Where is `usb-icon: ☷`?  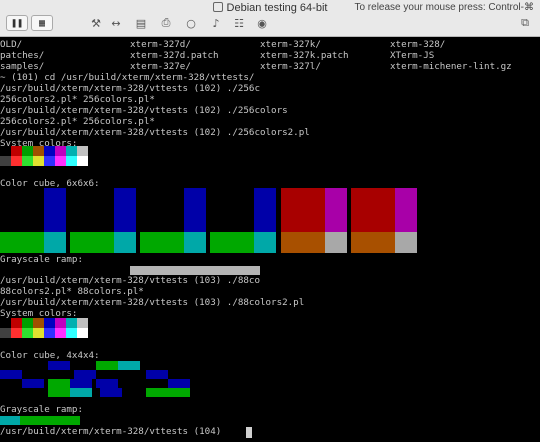 usb-icon: ☷ is located at coordinates (239, 23).